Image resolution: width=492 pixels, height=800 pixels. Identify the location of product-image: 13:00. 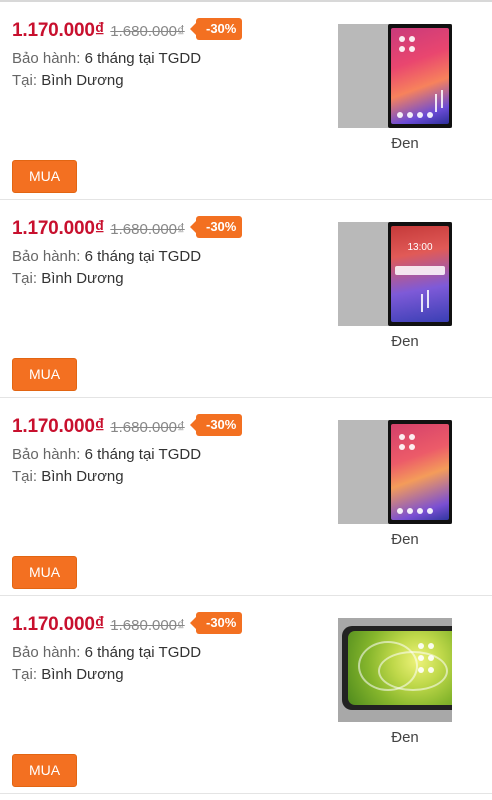
(395, 274).